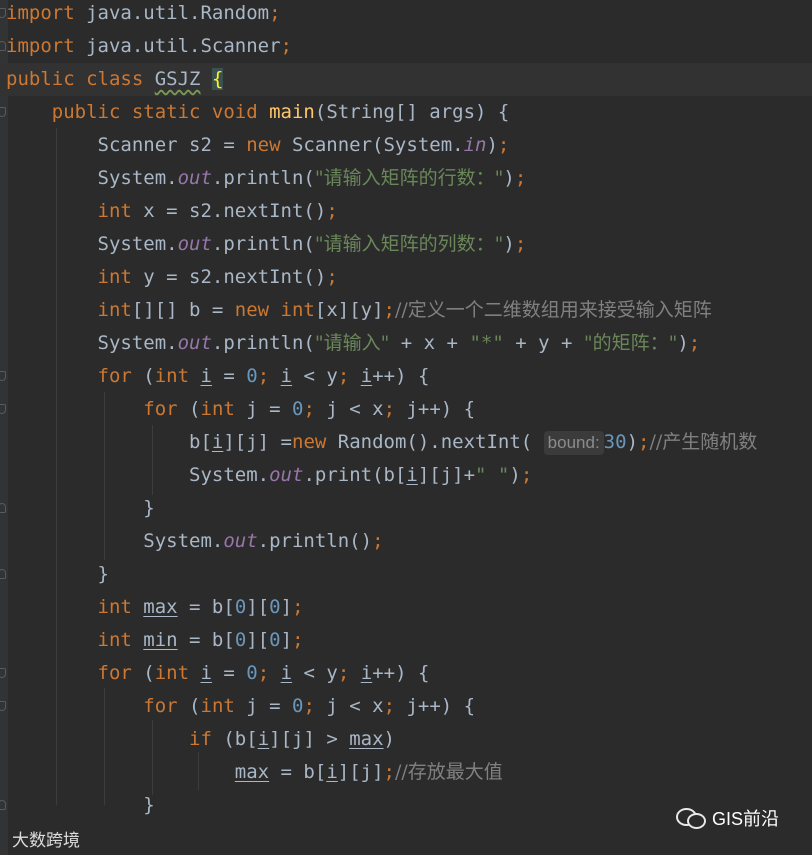  I want to click on code-token: min, so click(160, 640).